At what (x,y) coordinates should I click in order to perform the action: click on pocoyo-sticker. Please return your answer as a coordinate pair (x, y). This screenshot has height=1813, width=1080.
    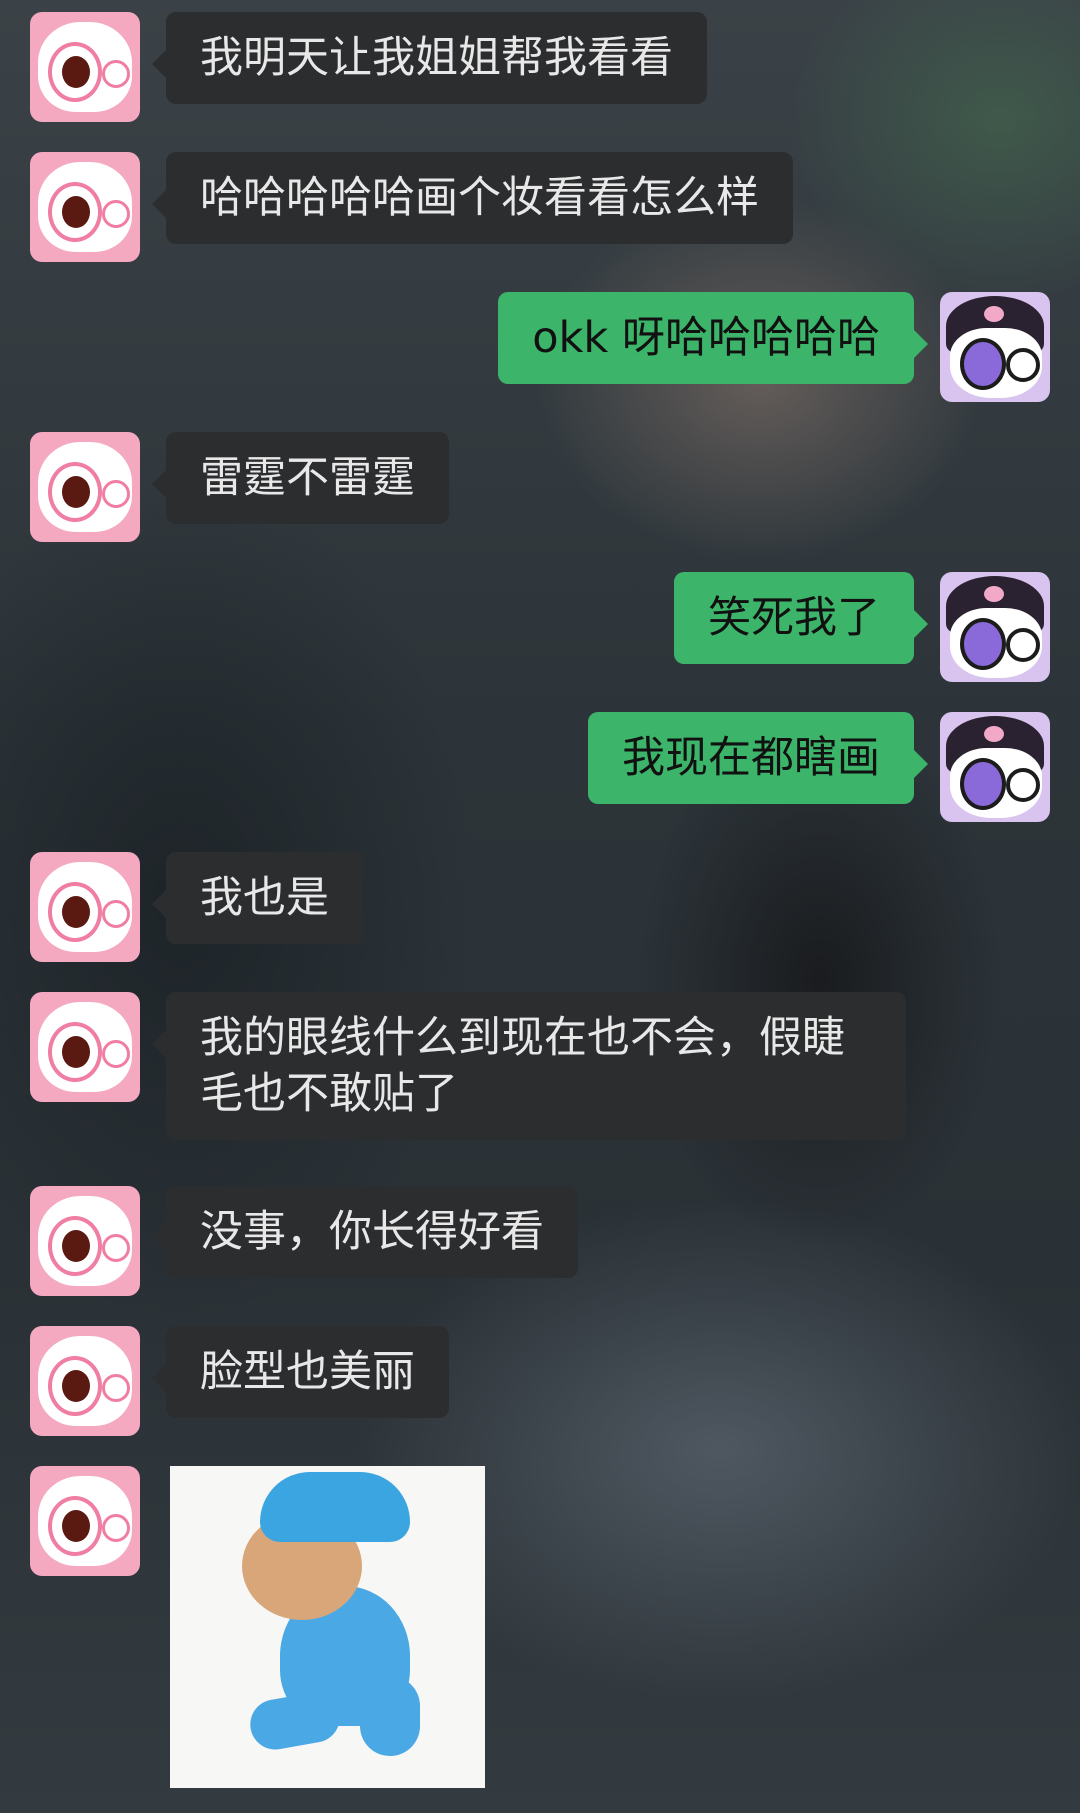
    Looking at the image, I should click on (327, 1627).